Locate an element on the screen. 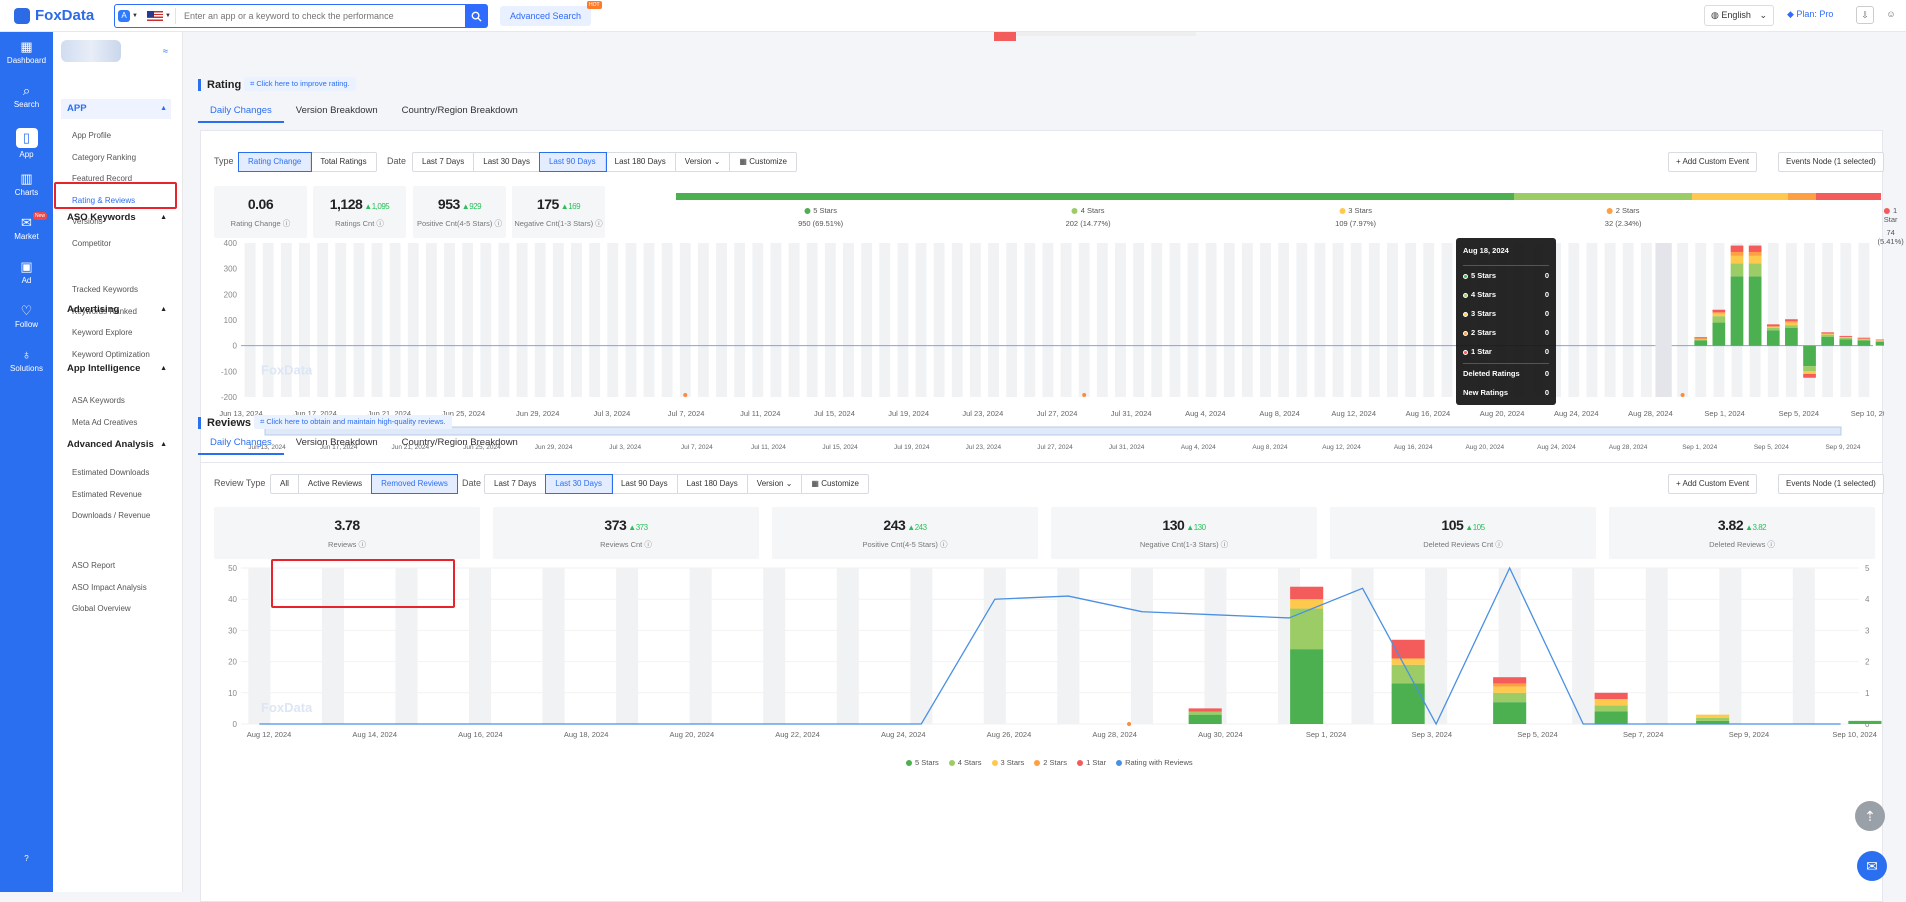 This screenshot has height=902, width=1906. option-customize: ▦ Customize is located at coordinates (835, 484).